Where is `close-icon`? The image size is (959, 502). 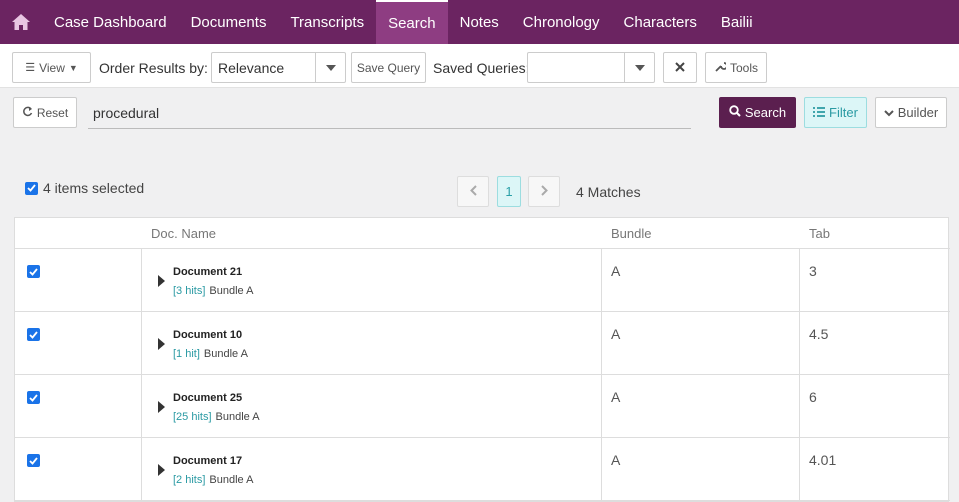
close-icon is located at coordinates (680, 68).